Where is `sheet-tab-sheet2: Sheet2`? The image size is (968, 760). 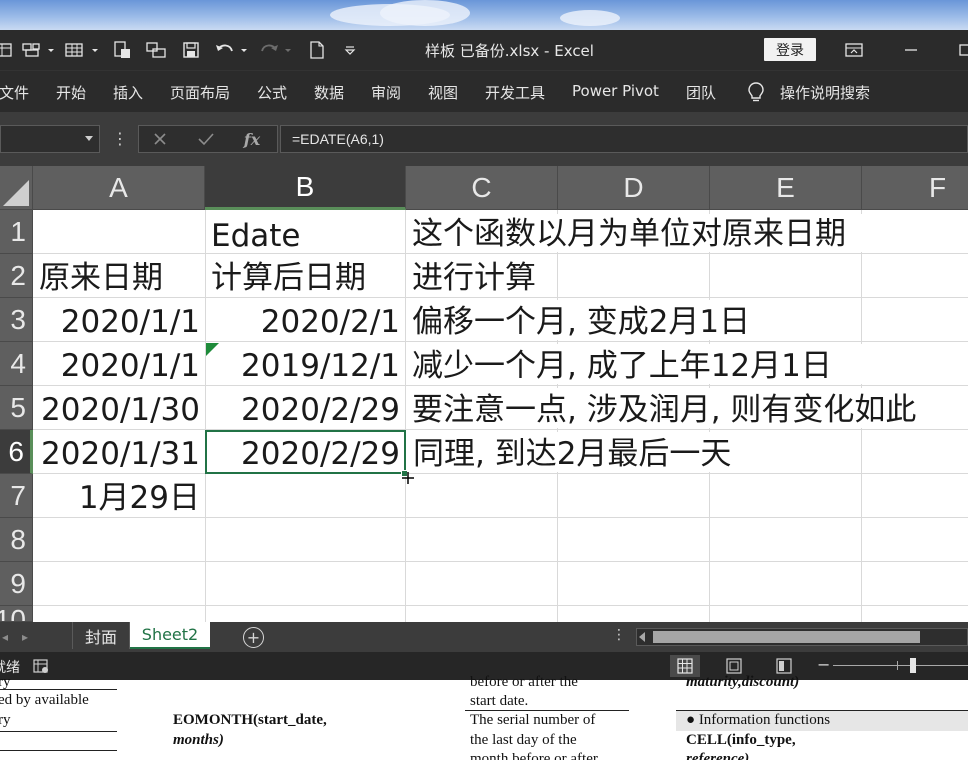
sheet-tab-sheet2: Sheet2 is located at coordinates (170, 635).